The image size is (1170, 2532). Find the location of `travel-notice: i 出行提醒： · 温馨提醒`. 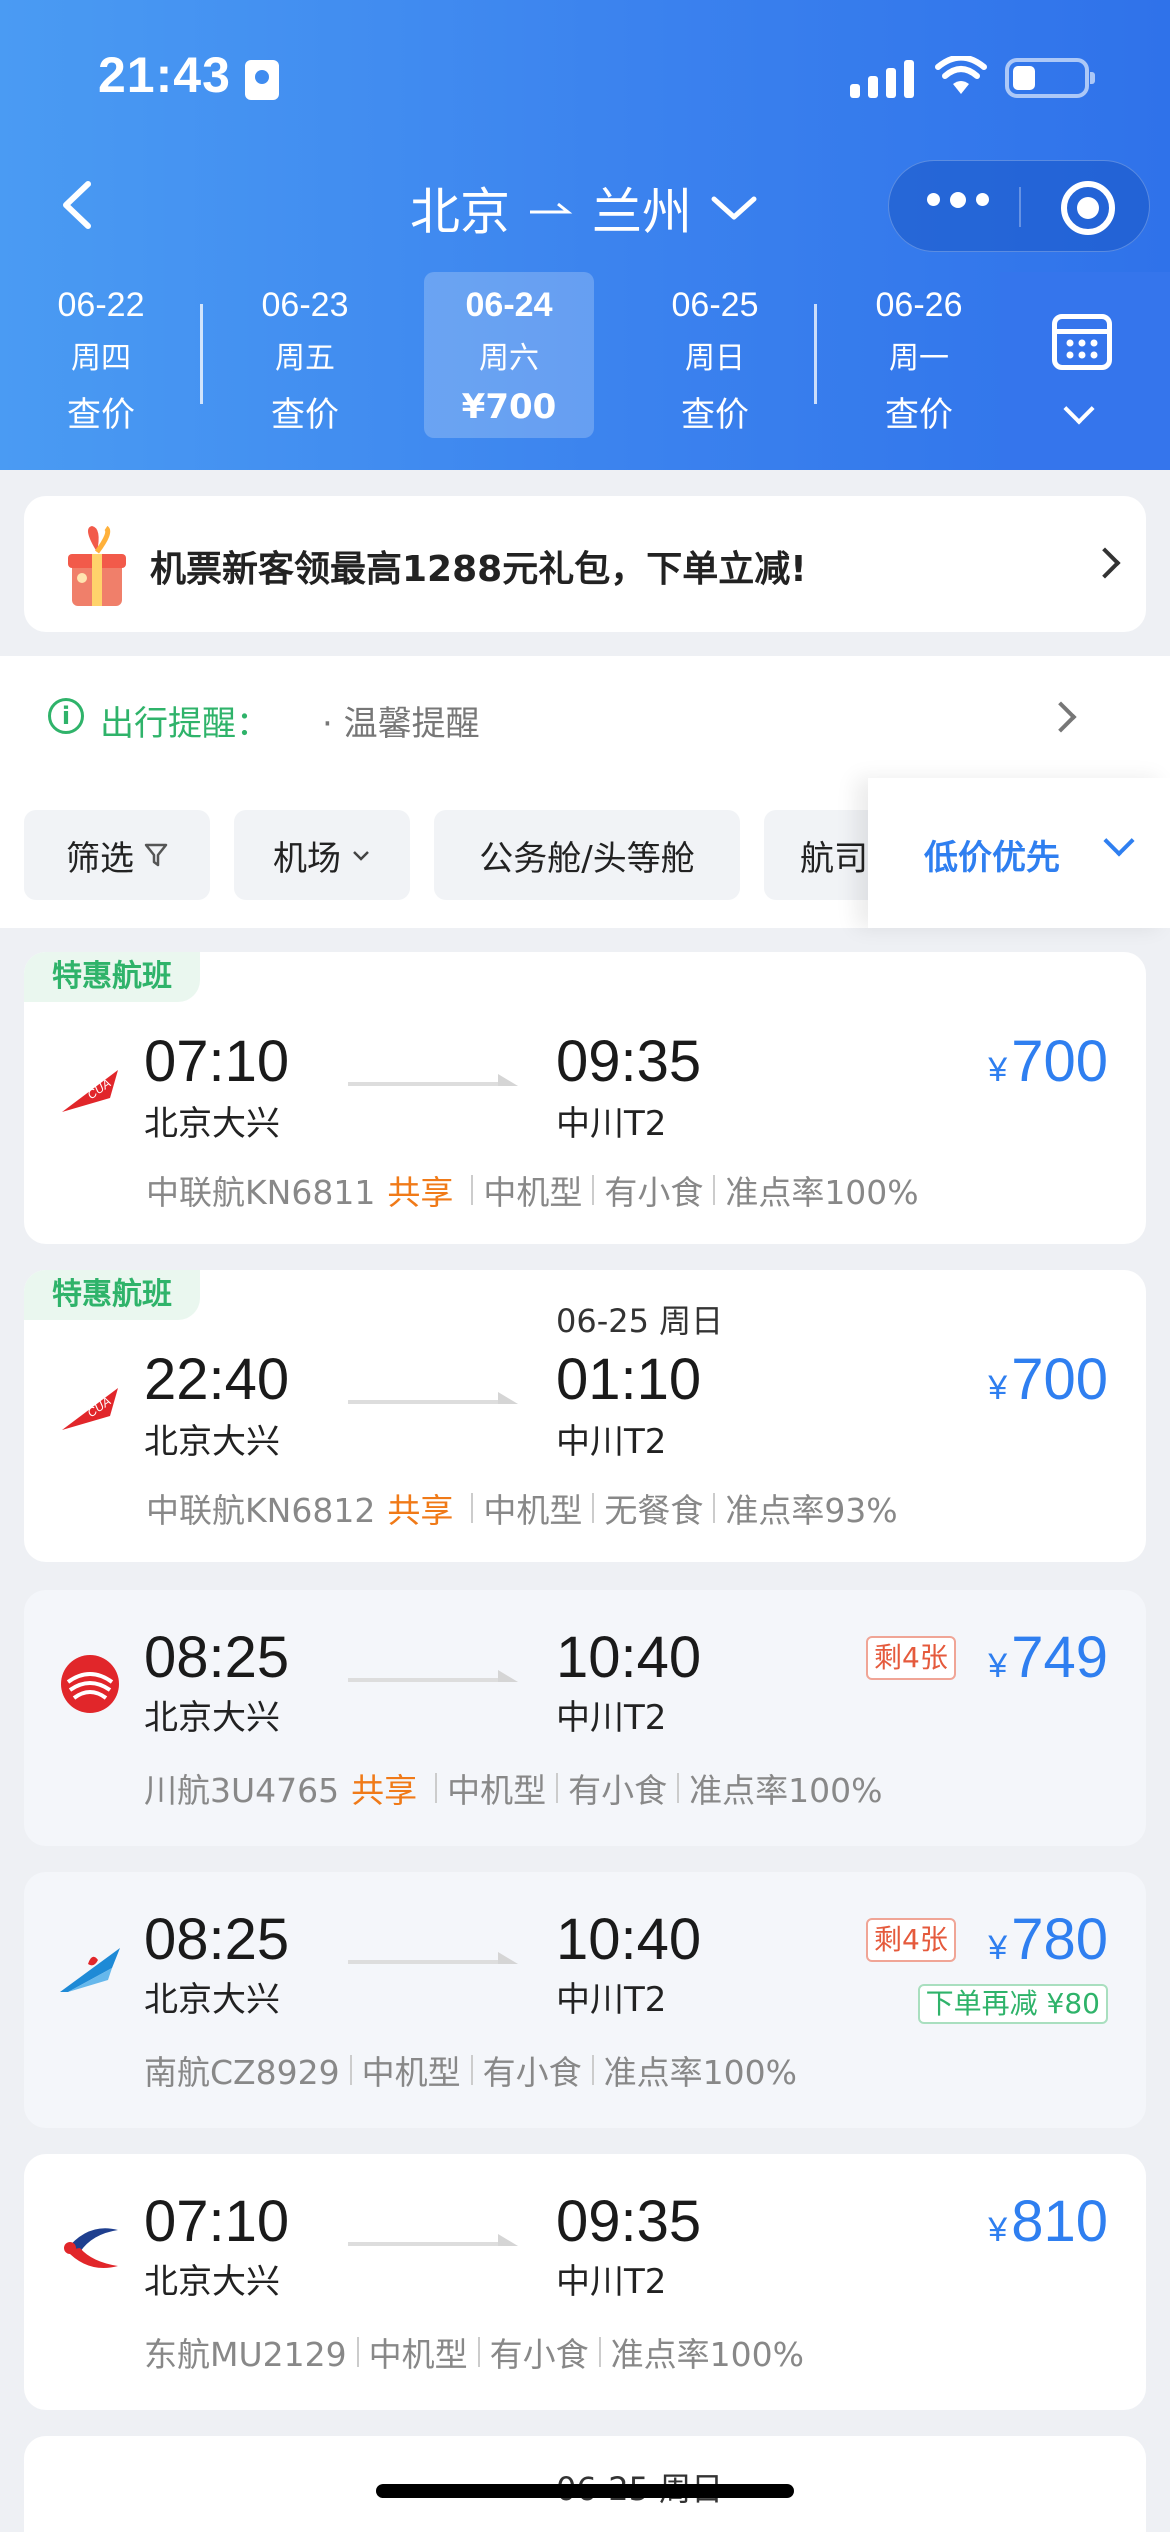

travel-notice: i 出行提醒： · 温馨提醒 is located at coordinates (585, 717).